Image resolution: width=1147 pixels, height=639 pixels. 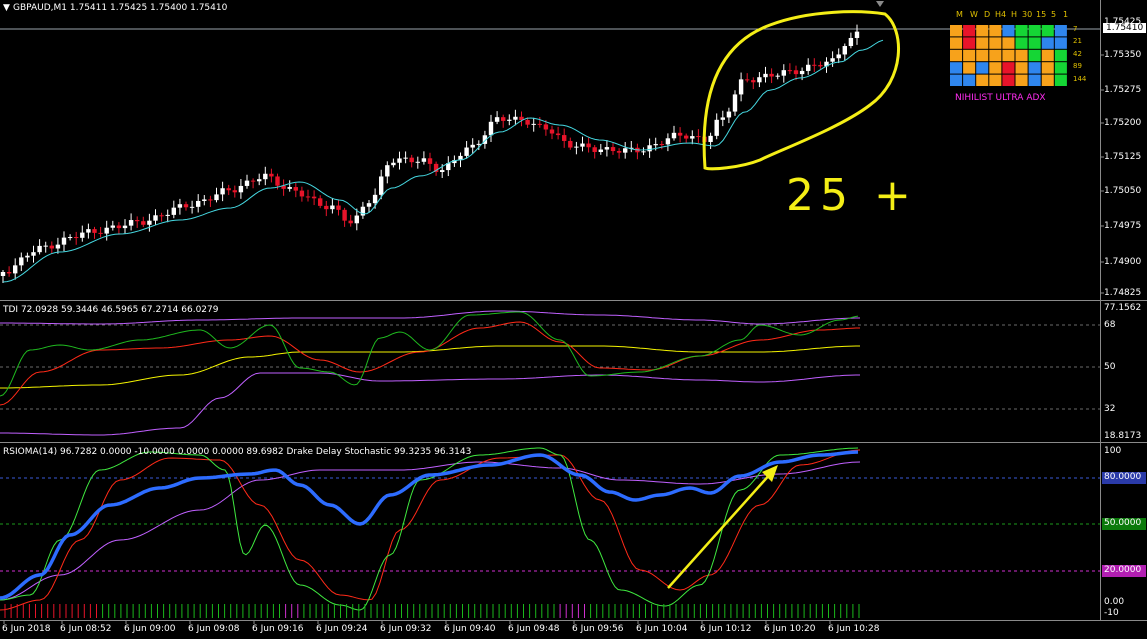 What do you see at coordinates (880, 4) in the screenshot?
I see `shift-marker-icon` at bounding box center [880, 4].